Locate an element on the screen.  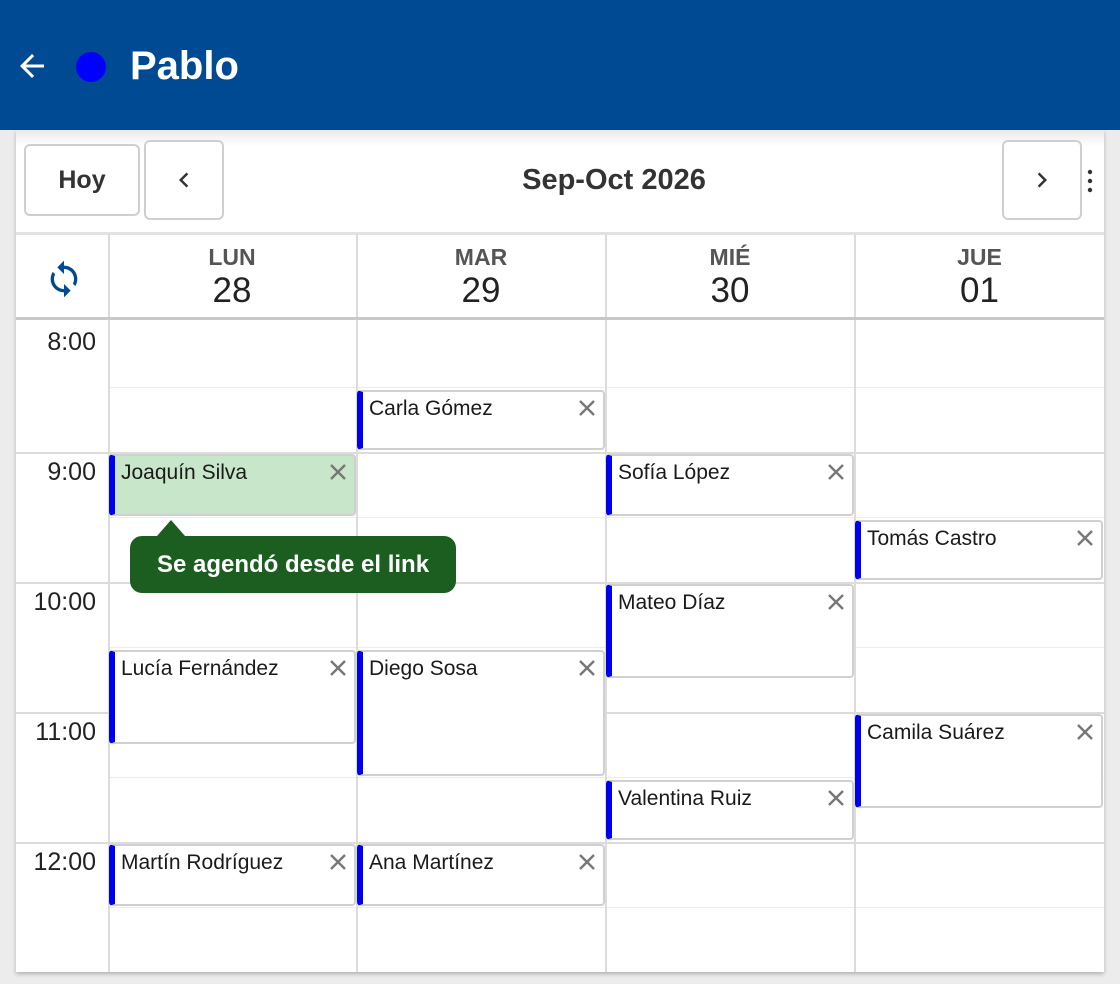
event-card: Valentina Ruiz is located at coordinates (730, 810).